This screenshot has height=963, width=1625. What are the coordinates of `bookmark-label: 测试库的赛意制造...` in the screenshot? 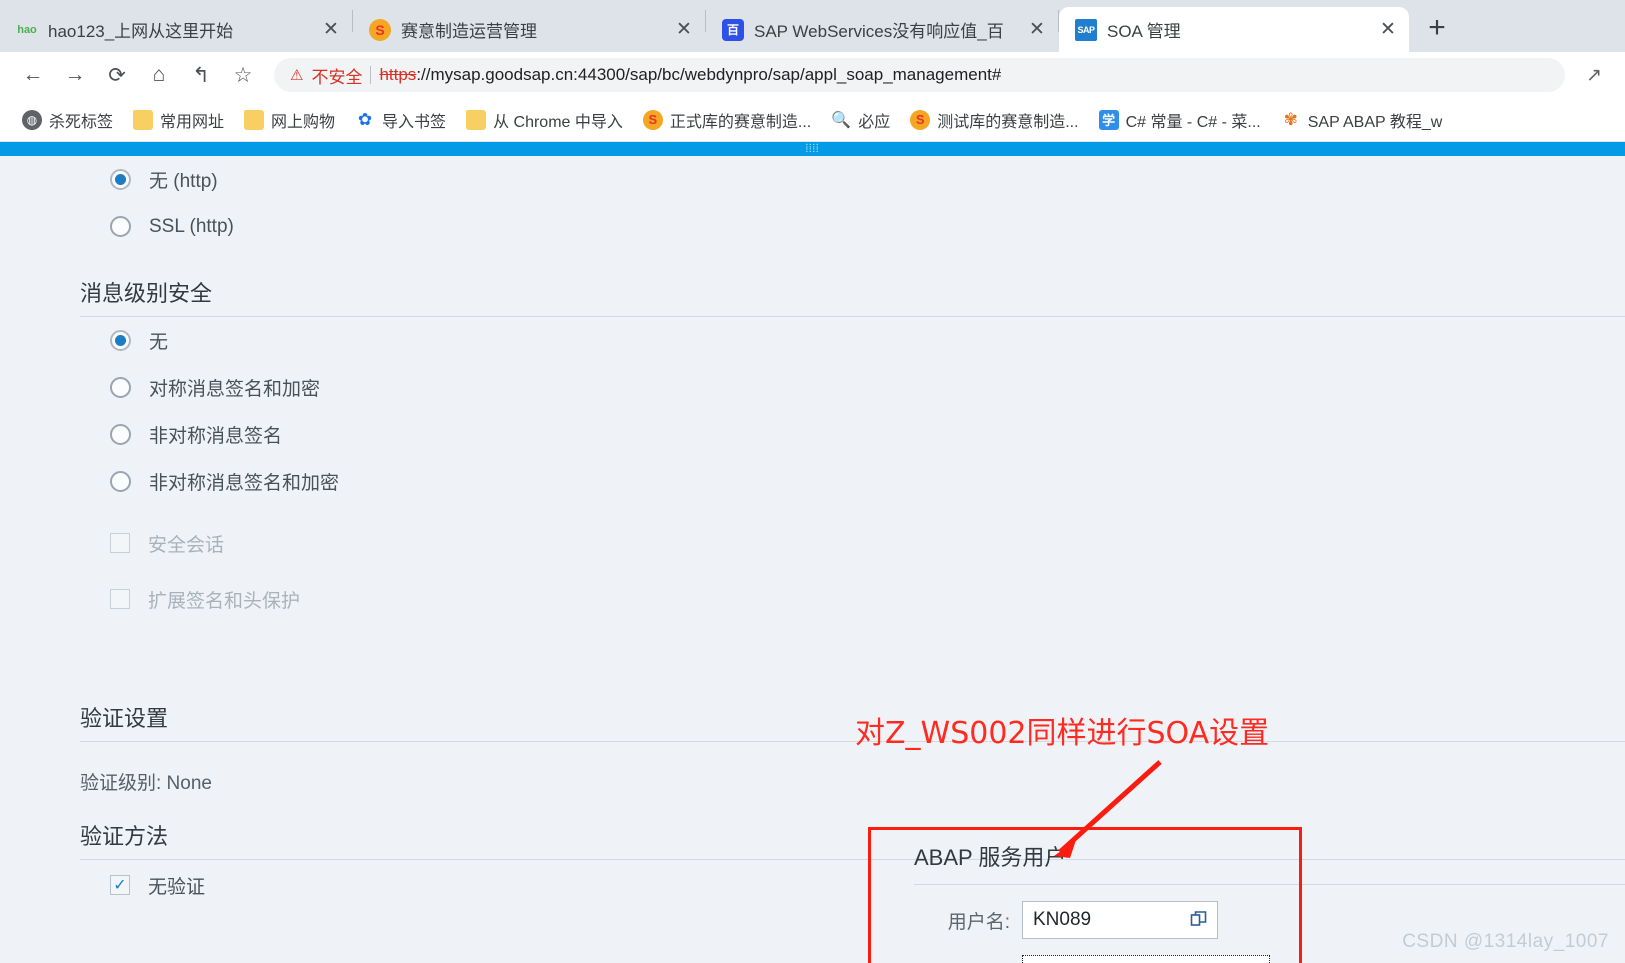 It's located at (1008, 122).